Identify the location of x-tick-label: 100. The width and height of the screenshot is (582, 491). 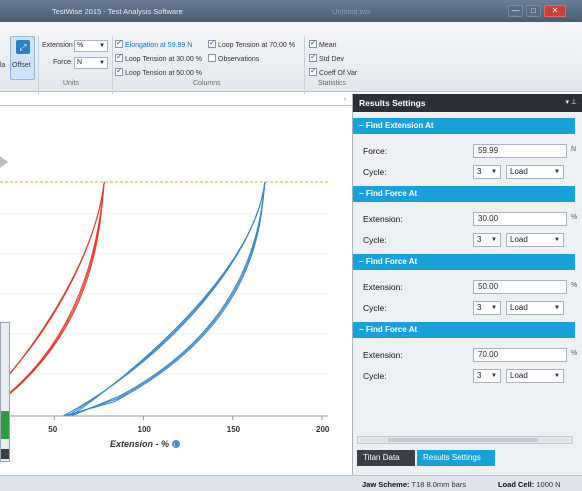
(145, 429).